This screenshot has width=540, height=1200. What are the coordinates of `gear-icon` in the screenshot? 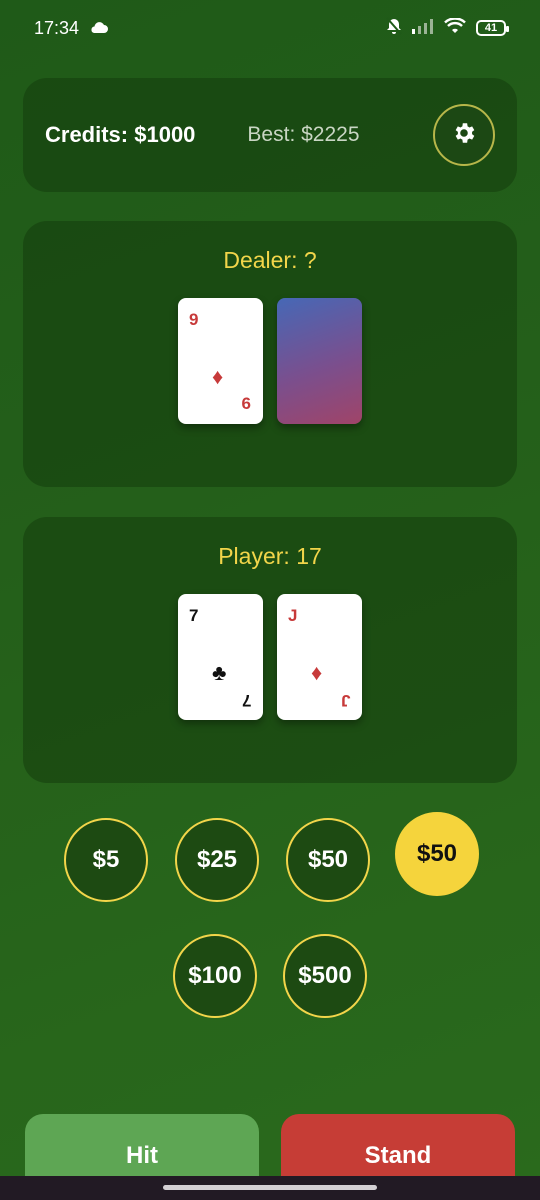 It's located at (464, 135).